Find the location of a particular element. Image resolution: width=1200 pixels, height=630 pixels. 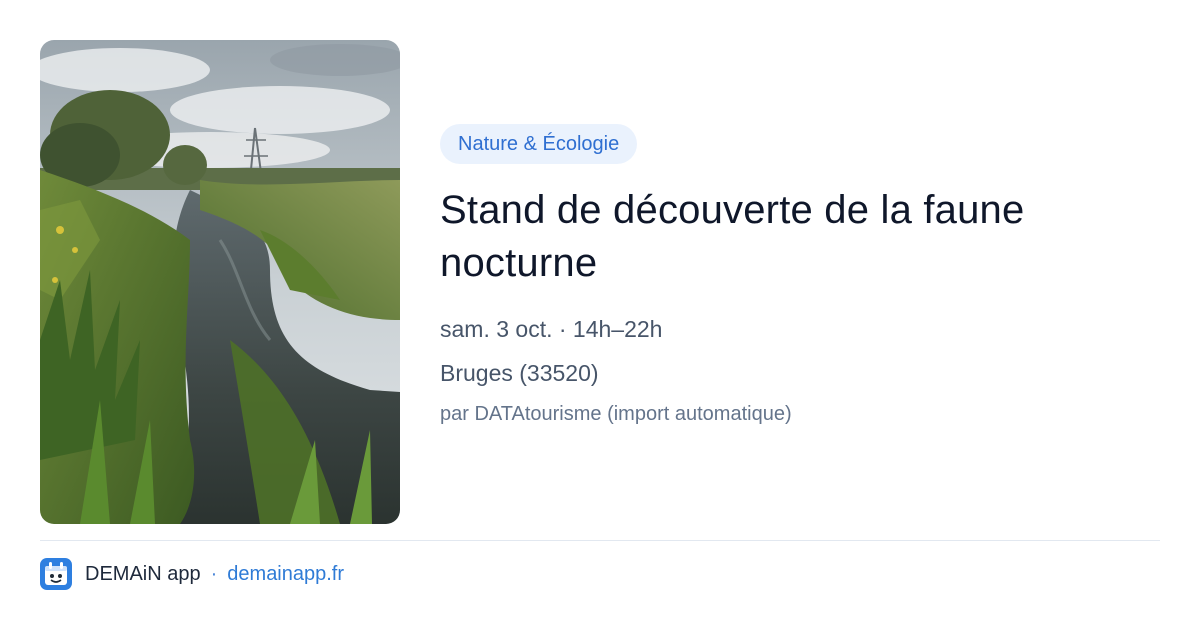

category-badge: Nature & Écologie is located at coordinates (539, 144).